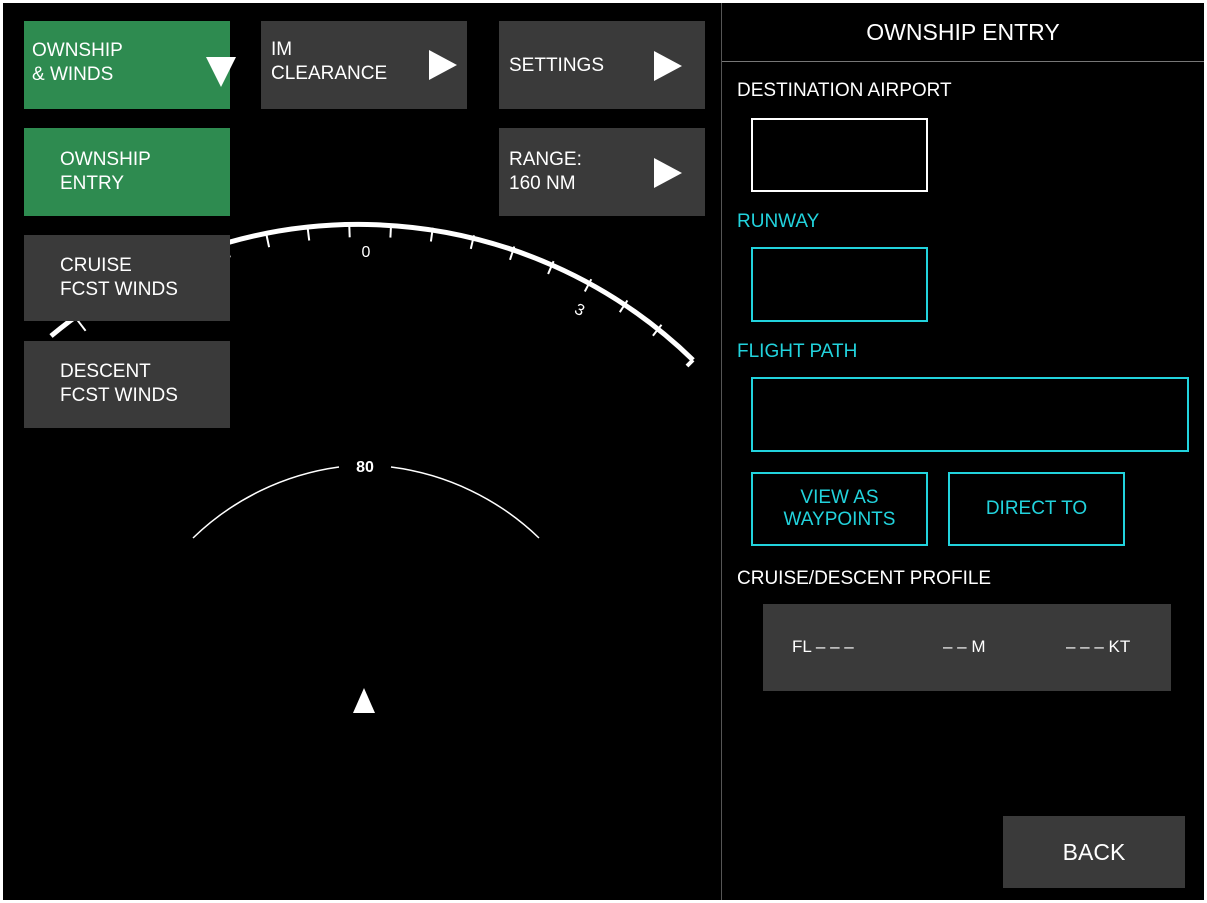 Image resolution: width=1207 pixels, height=903 pixels. What do you see at coordinates (1098, 646) in the screenshot?
I see `profile-speed: – – – KT` at bounding box center [1098, 646].